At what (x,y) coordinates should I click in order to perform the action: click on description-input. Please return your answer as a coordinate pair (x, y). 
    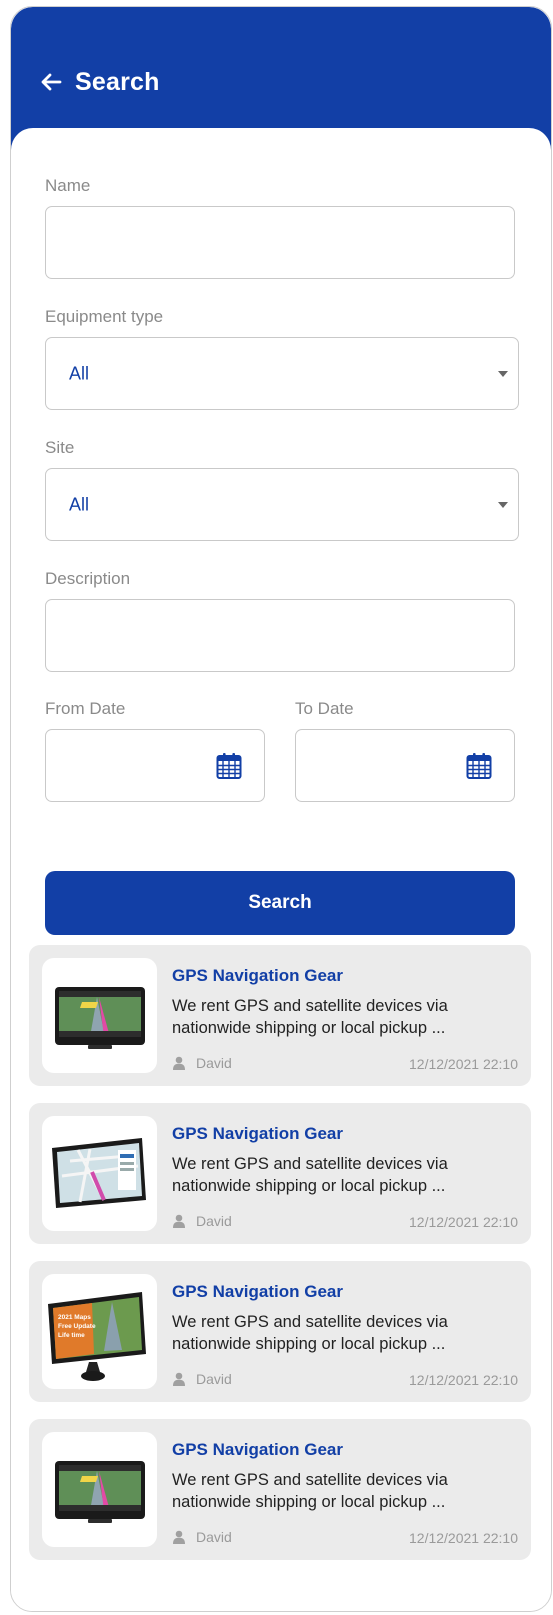
    Looking at the image, I should click on (280, 635).